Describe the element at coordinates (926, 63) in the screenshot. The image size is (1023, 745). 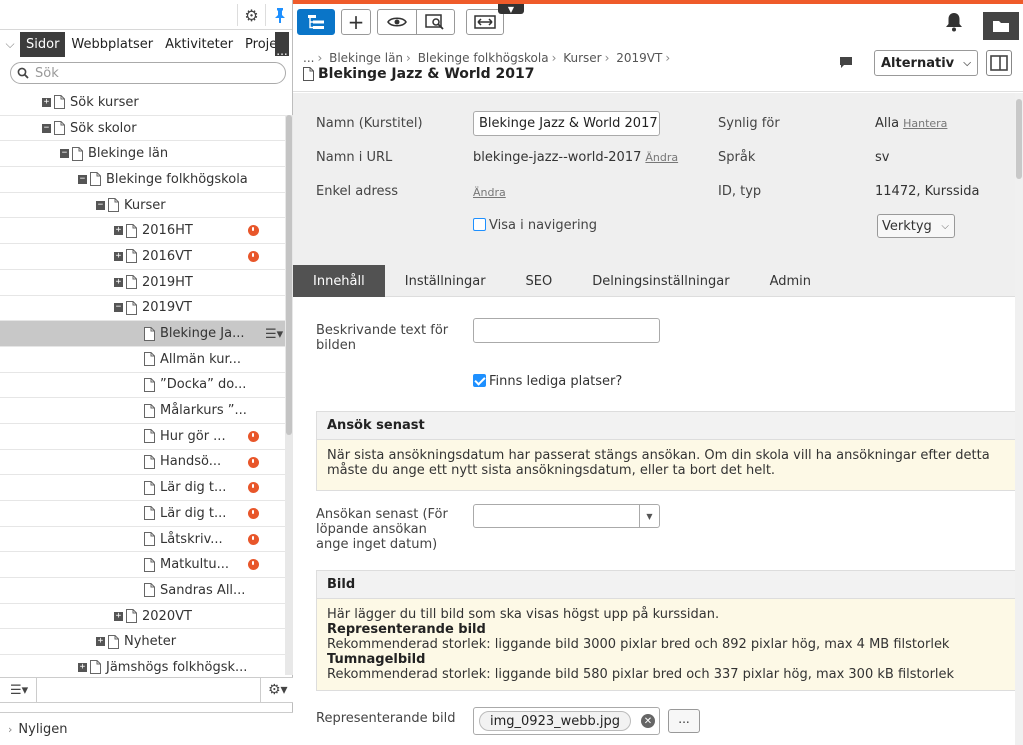
I see `options-dropdown-button: Alternativ ⌵` at that location.